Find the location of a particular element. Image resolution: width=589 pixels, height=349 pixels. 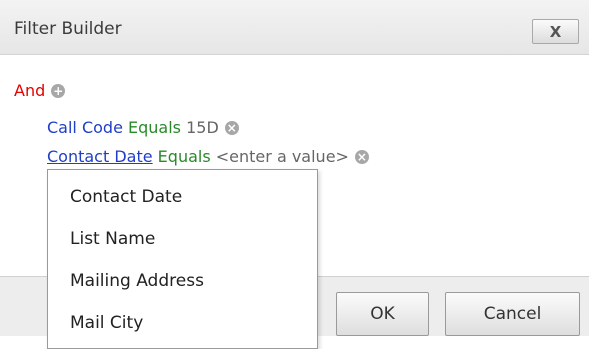

group-operator-link: And is located at coordinates (29, 90).